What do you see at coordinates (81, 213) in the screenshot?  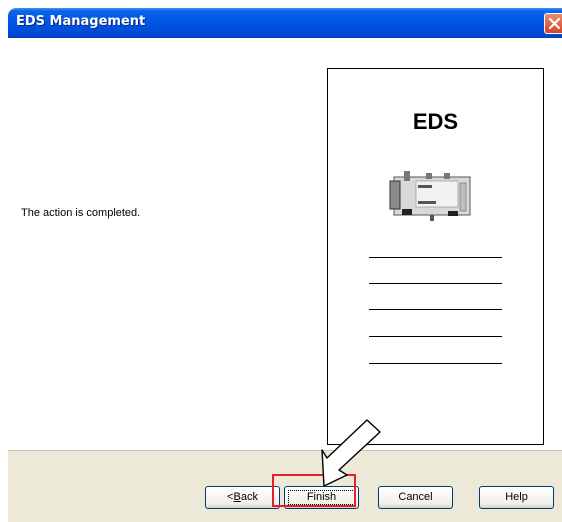 I see `completion-message: The action is completed.` at bounding box center [81, 213].